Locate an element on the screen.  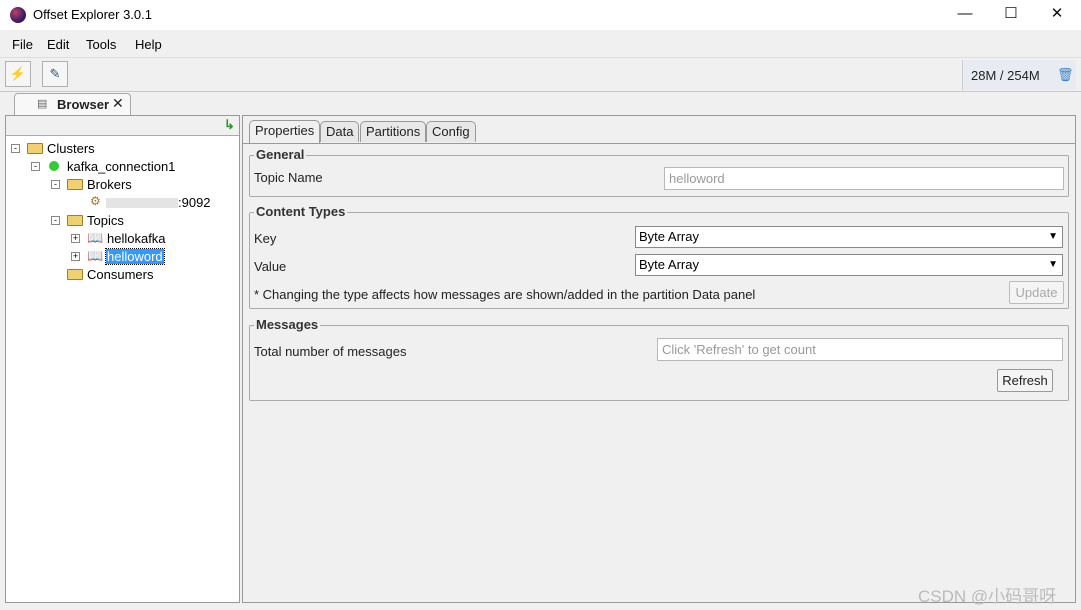
general-group: General Topic Name helloword is located at coordinates (659, 172).